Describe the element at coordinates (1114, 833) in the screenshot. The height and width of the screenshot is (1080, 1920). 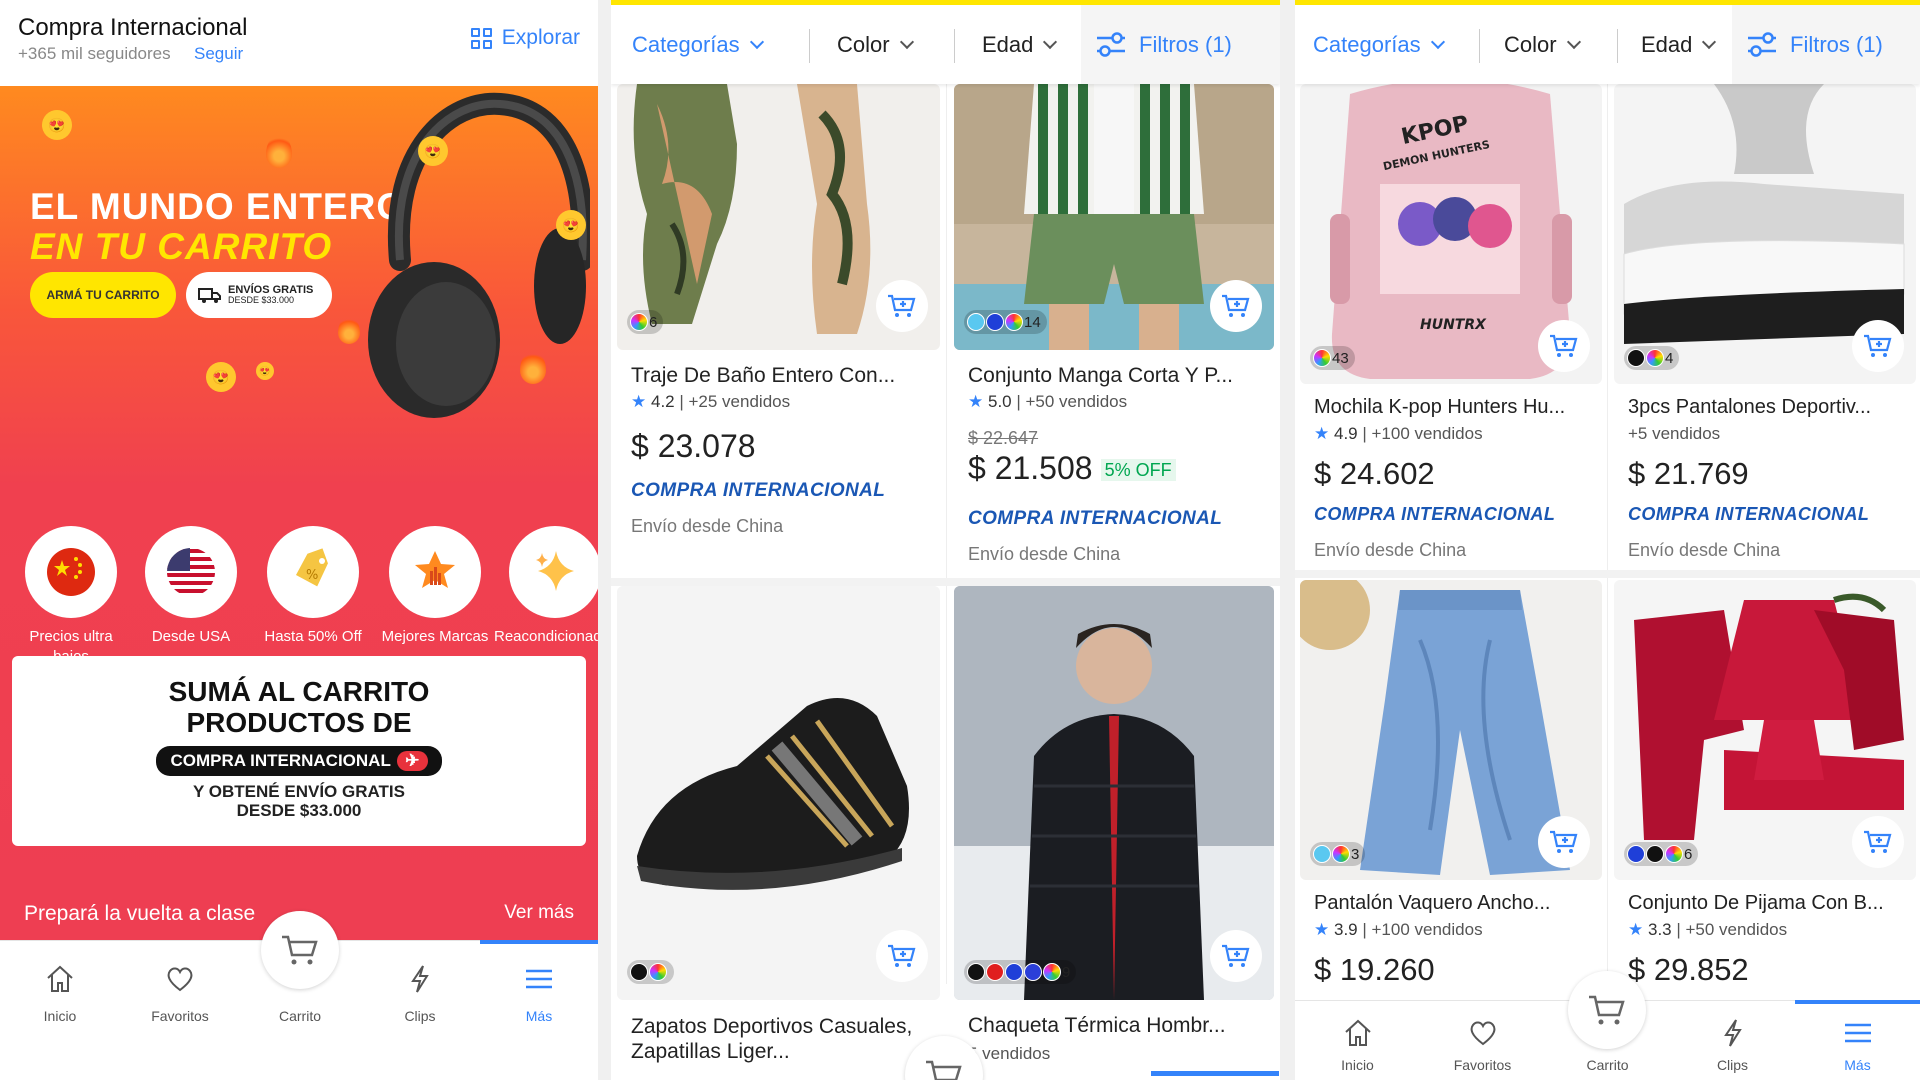
I see `product-card: 9 Chaqueta Térmica Hombr... 5 vendidos` at that location.